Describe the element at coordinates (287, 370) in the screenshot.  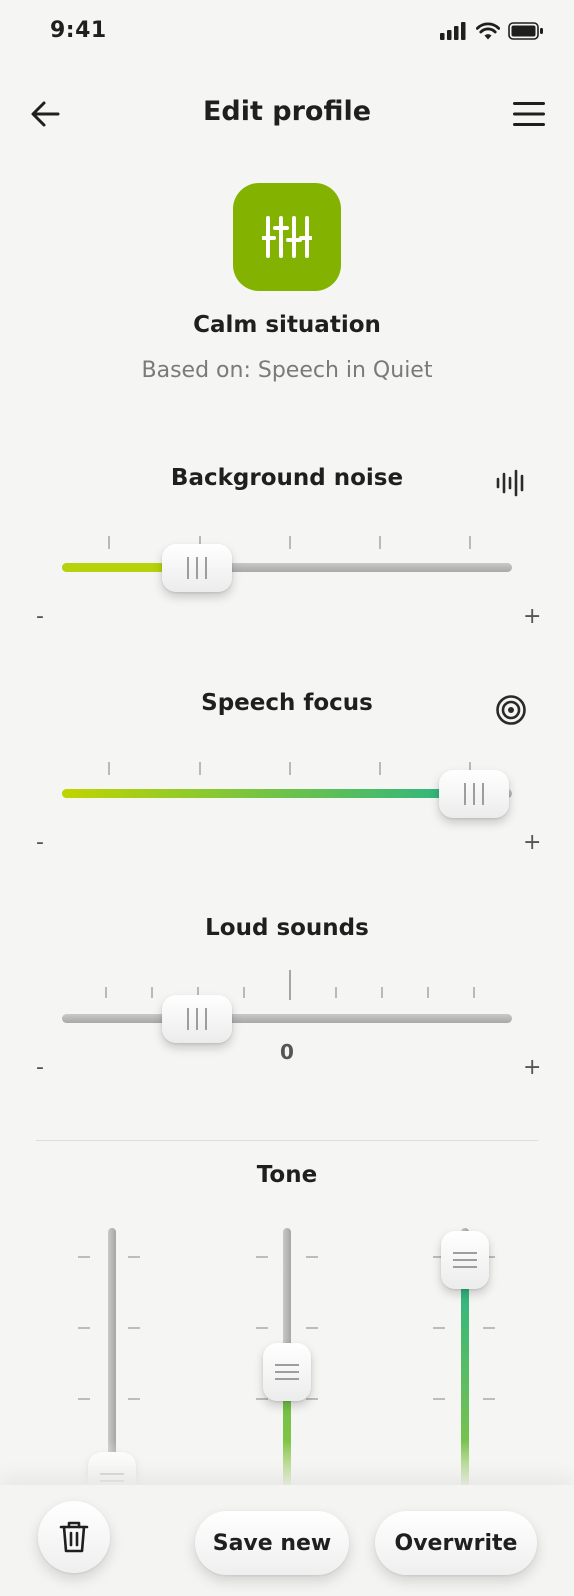
I see `profile-based-on: Based on: Speech in Quiet` at that location.